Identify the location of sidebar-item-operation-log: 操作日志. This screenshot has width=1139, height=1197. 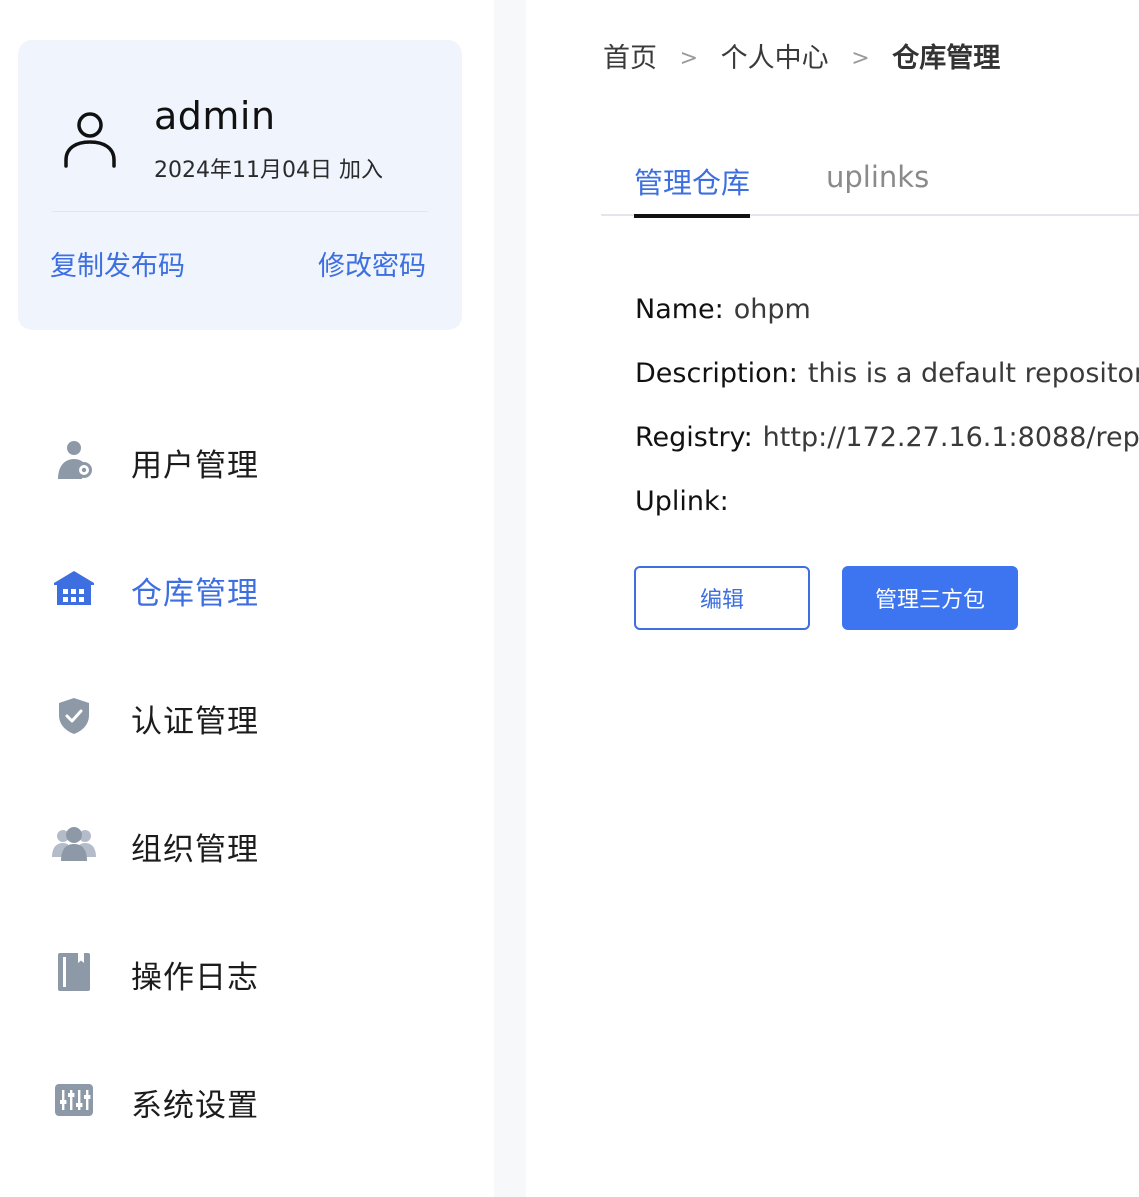
(247, 972).